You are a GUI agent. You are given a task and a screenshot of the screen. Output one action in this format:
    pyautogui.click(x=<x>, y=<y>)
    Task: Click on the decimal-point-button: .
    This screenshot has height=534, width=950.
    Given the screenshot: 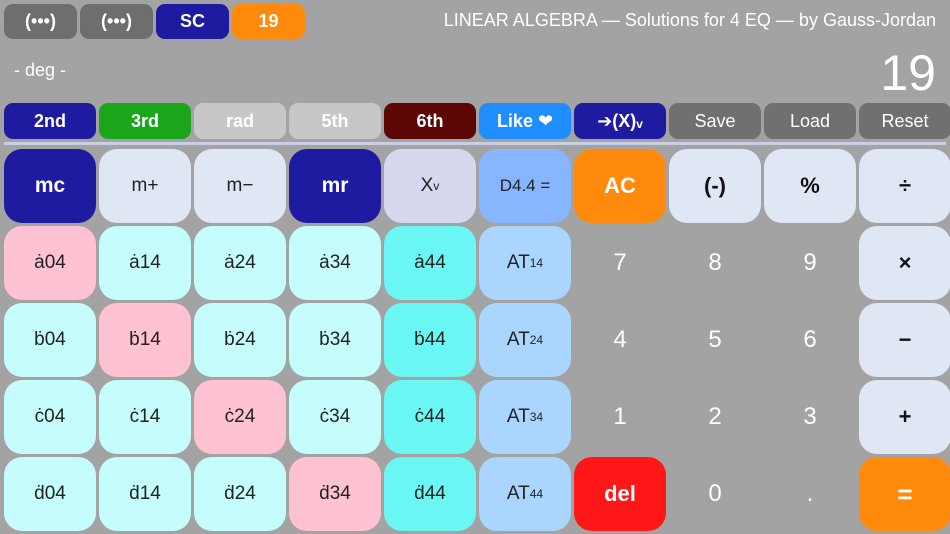 What is the action you would take?
    pyautogui.click(x=810, y=494)
    